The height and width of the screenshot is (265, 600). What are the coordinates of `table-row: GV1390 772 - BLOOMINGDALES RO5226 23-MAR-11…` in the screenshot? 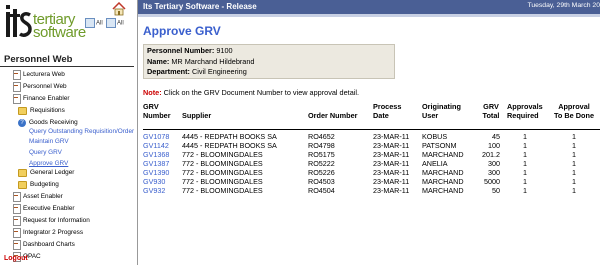 It's located at (369, 172).